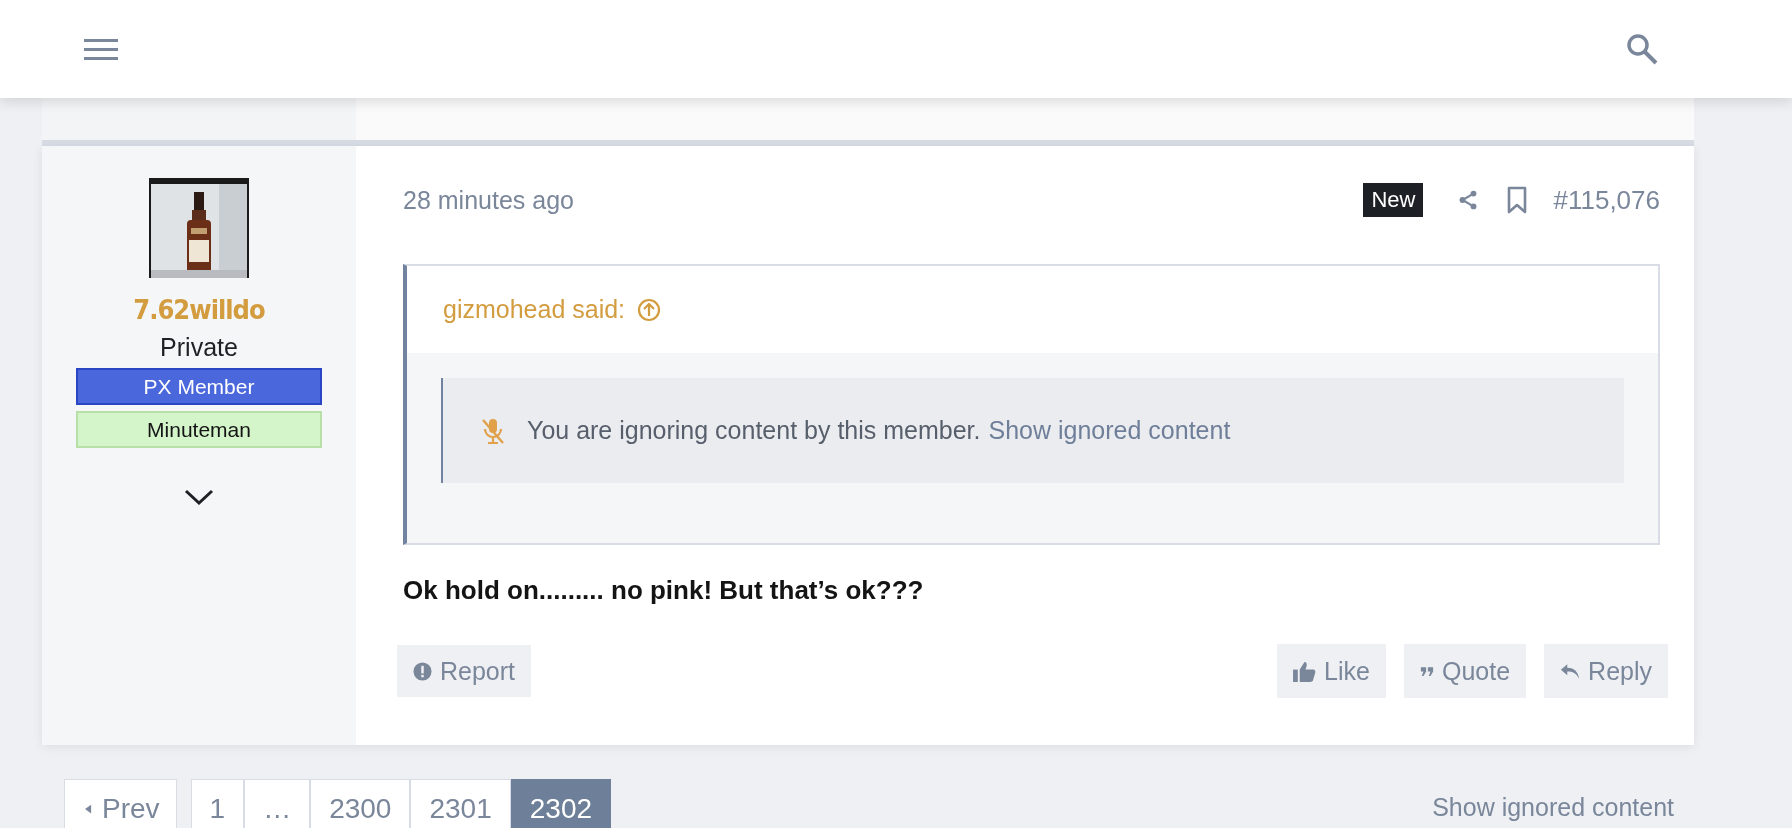  Describe the element at coordinates (199, 429) in the screenshot. I see `user-banner: Minuteman` at that location.